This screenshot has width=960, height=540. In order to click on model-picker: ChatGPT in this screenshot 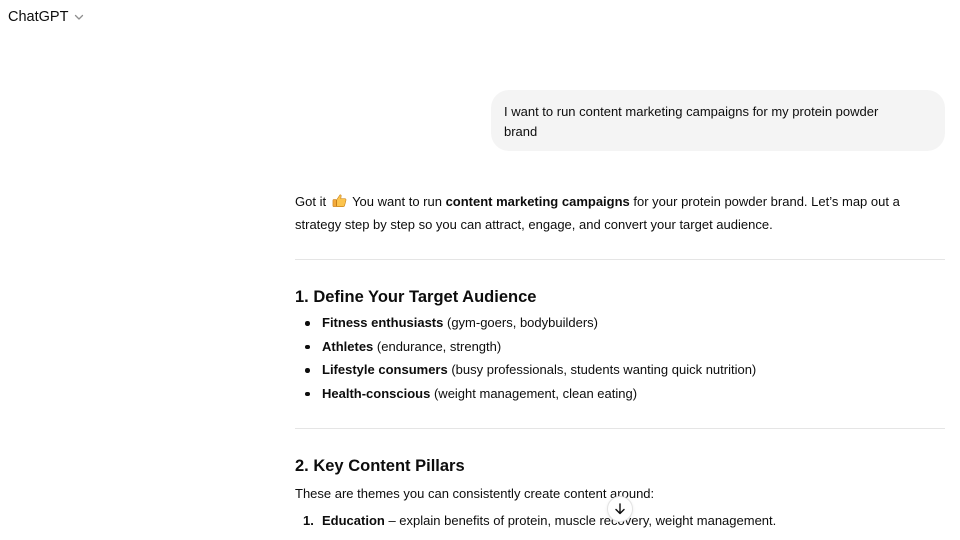, I will do `click(46, 17)`.